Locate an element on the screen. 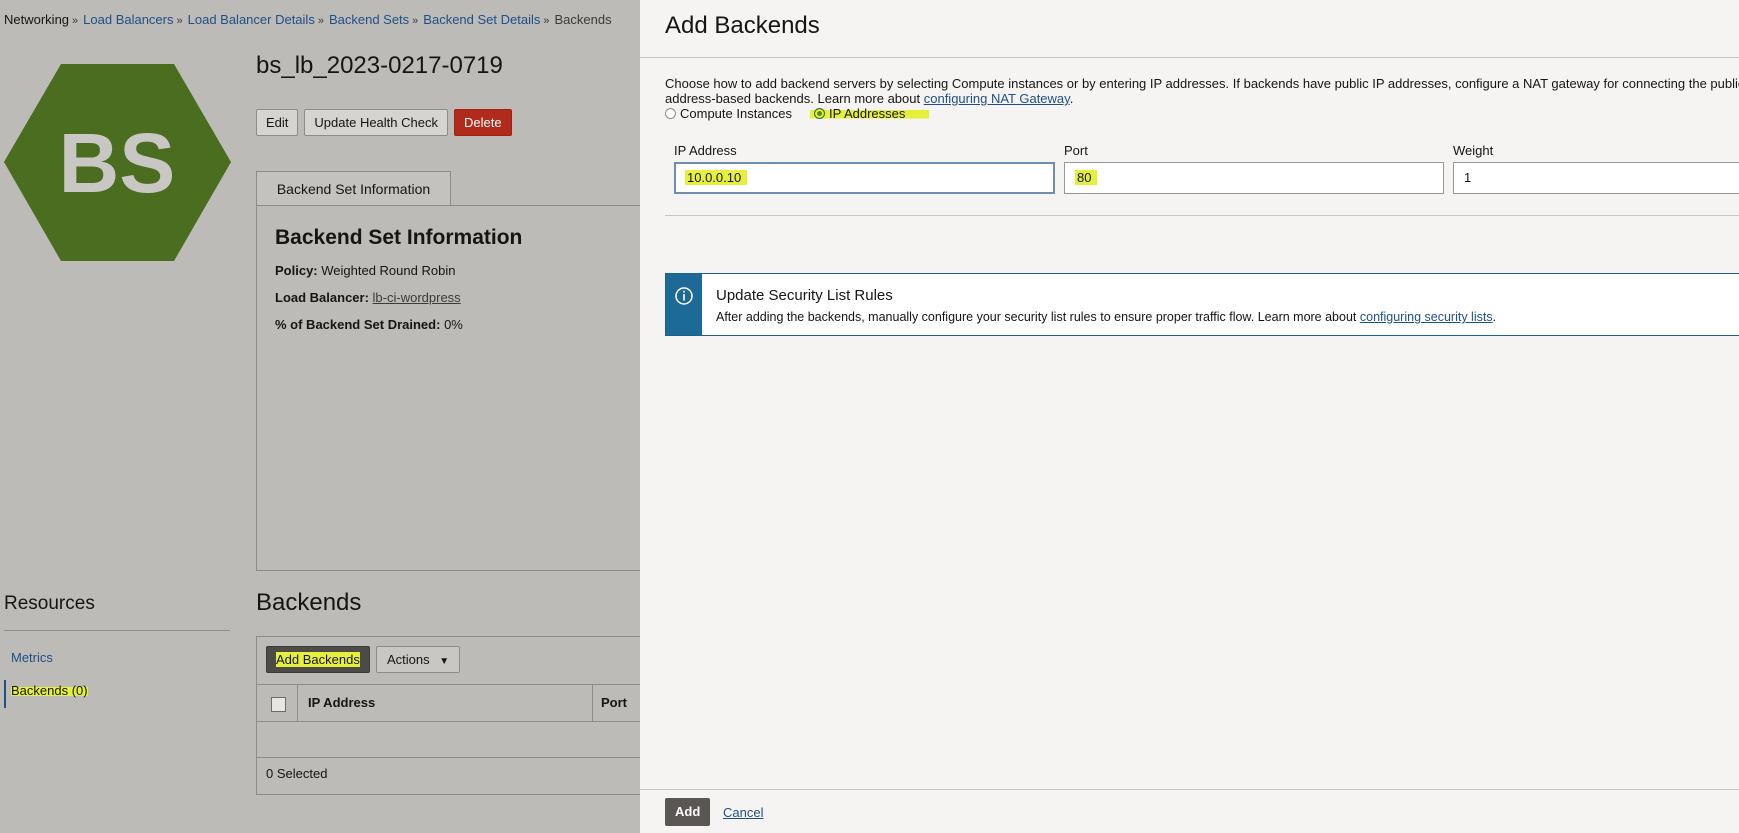 The width and height of the screenshot is (1739, 833). breadcrumb-load-balancer-details: Load Balancer Details is located at coordinates (251, 19).